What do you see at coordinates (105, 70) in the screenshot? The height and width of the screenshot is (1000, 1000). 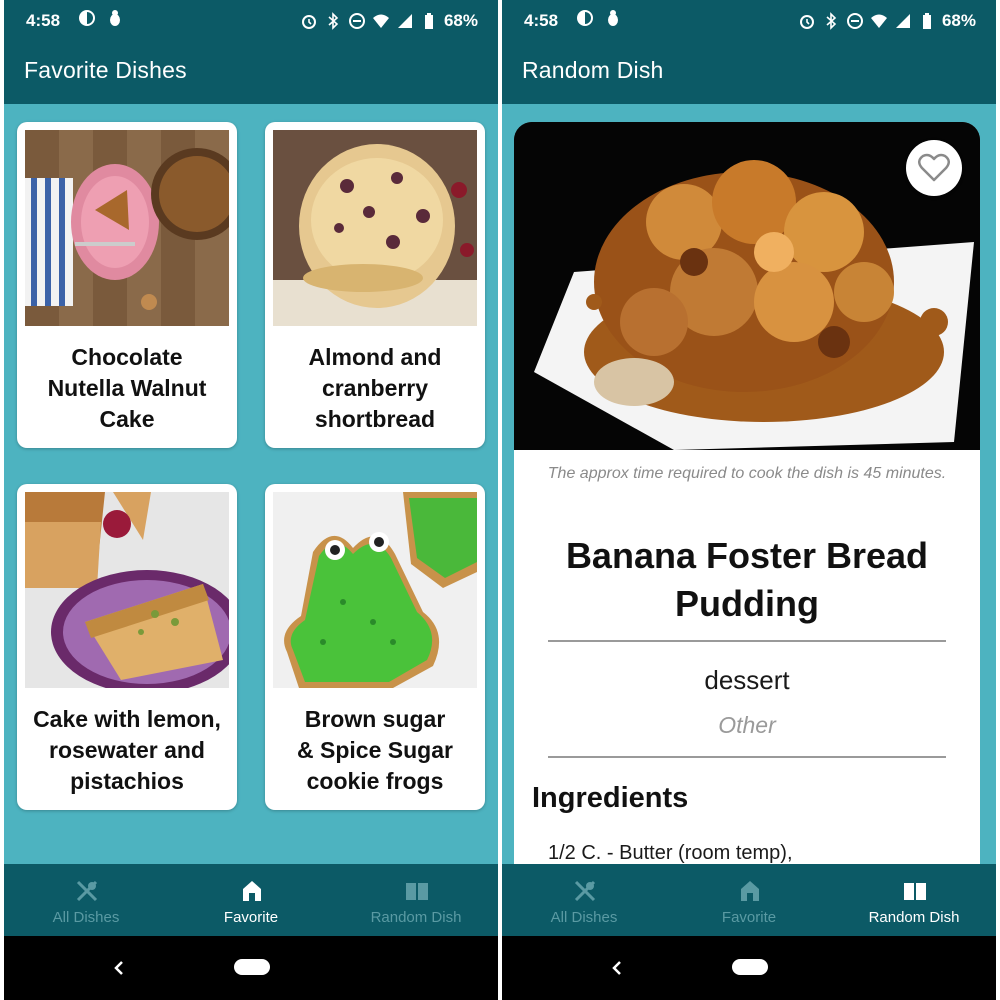 I see `page-title: Favorite Dishes` at bounding box center [105, 70].